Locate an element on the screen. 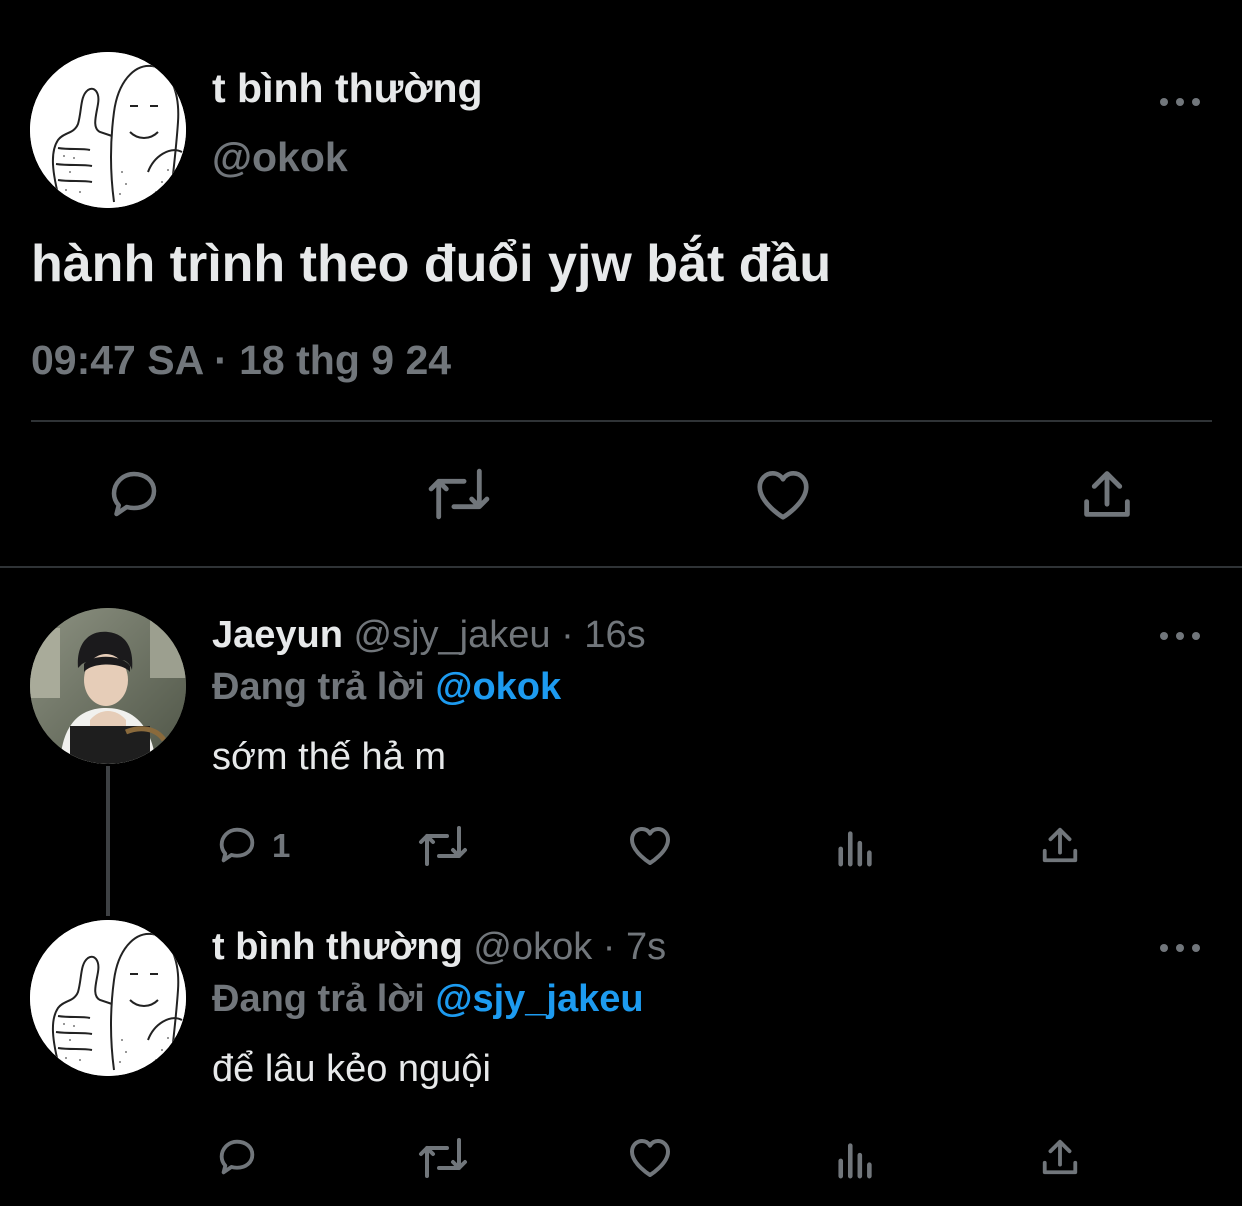 The height and width of the screenshot is (1206, 1242). main-avatar is located at coordinates (108, 130).